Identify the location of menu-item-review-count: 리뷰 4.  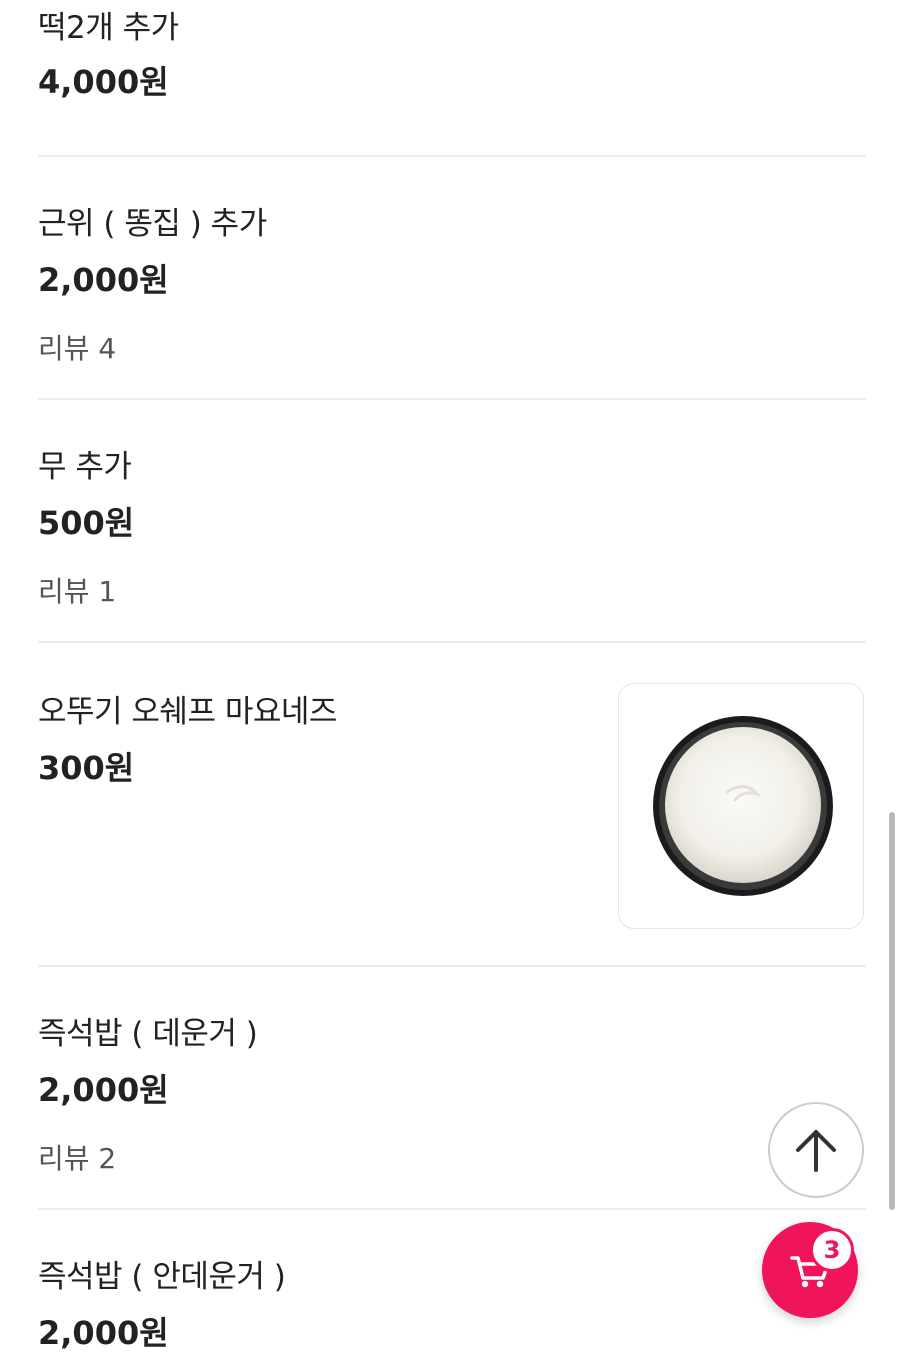
(77, 348).